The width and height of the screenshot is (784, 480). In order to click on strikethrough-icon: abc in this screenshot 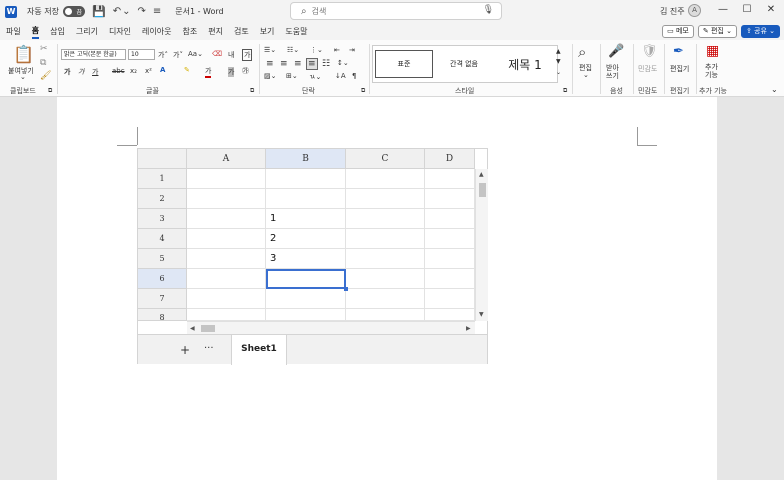, I will do `click(118, 71)`.